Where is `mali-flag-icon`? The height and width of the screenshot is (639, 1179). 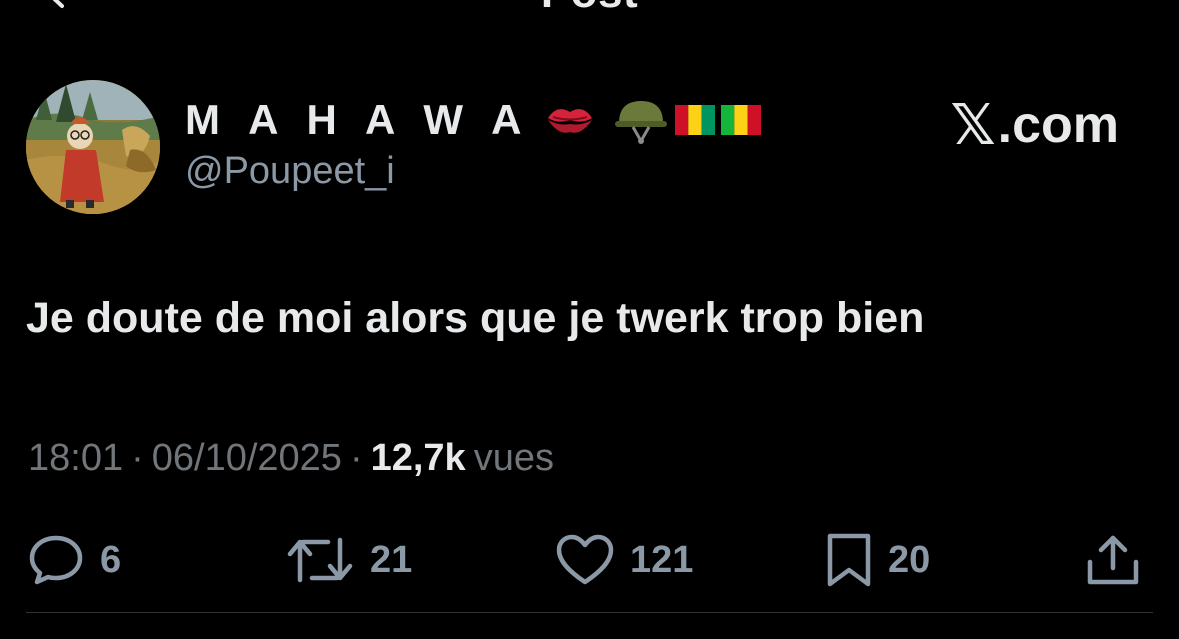
mali-flag-icon is located at coordinates (740, 120).